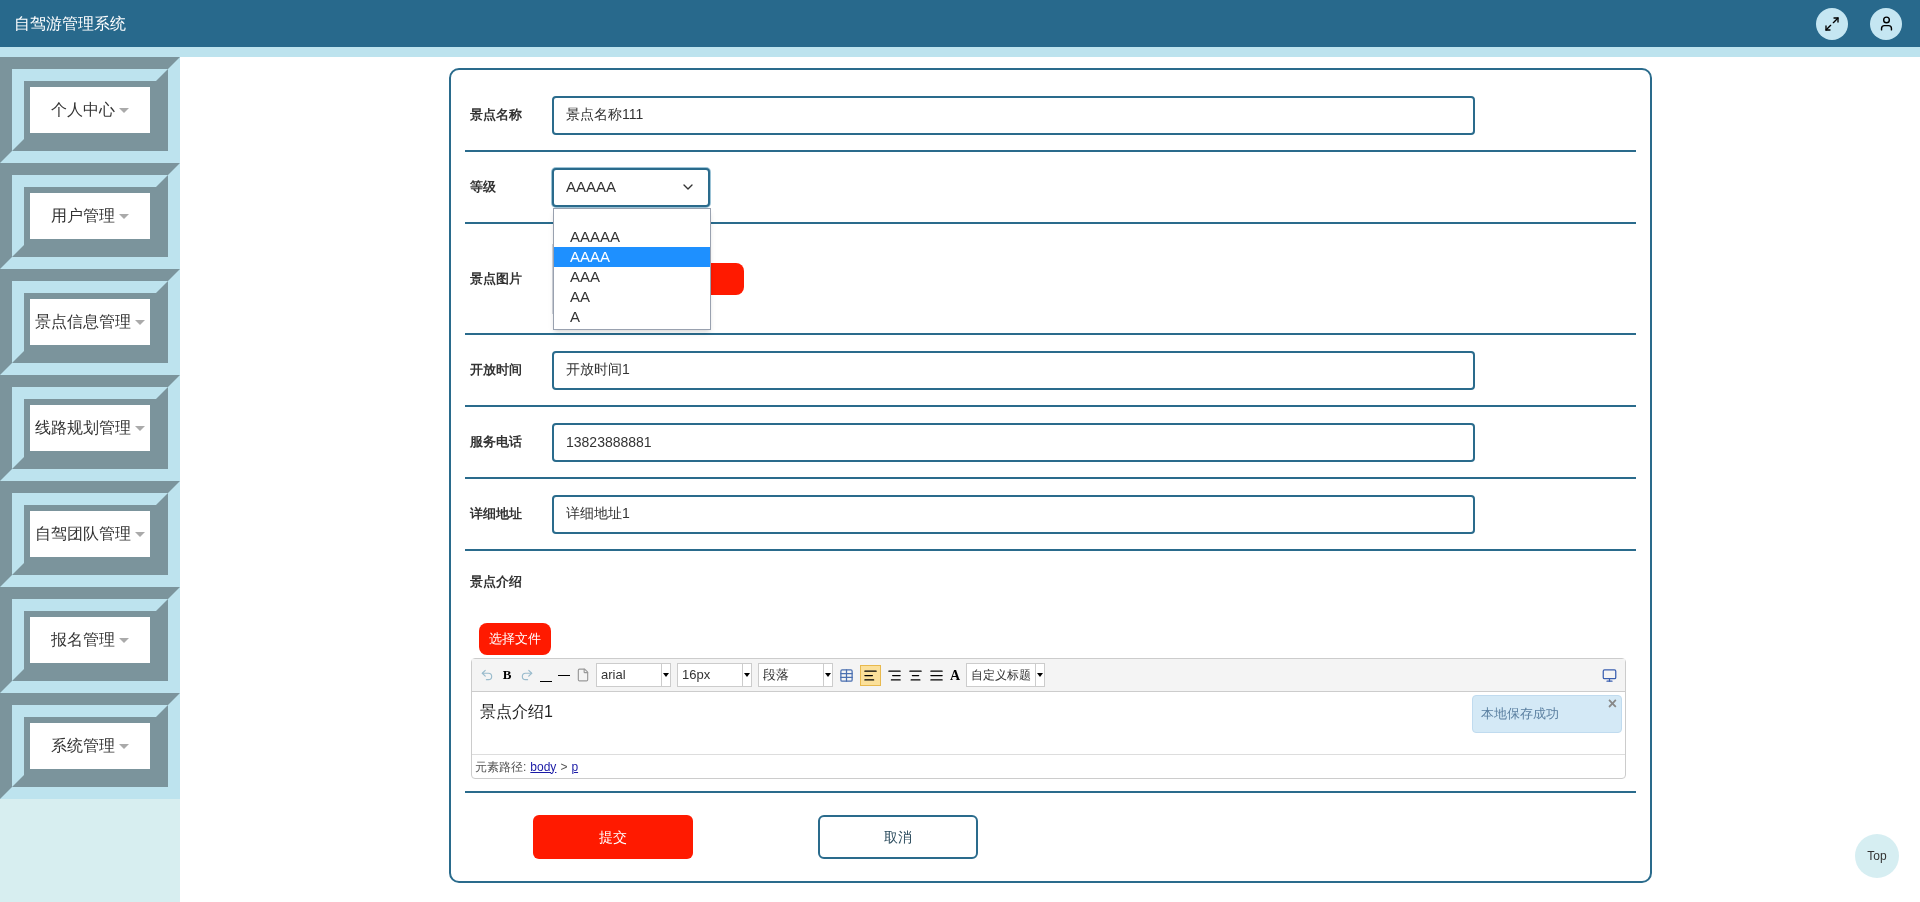 This screenshot has width=1920, height=902. Describe the element at coordinates (496, 278) in the screenshot. I see `field-label: 景点图片` at that location.